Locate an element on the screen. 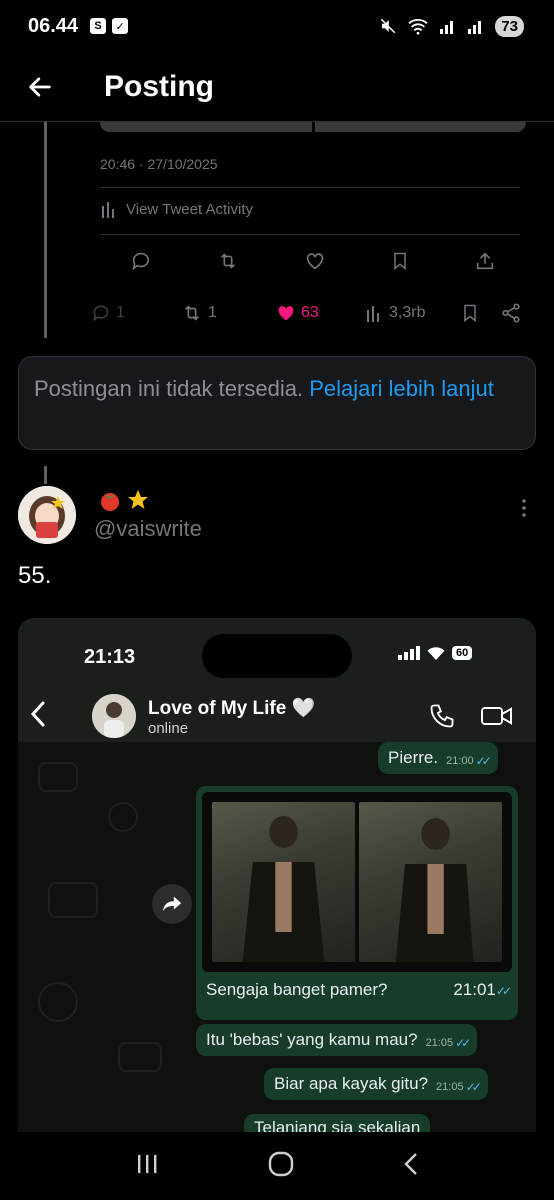 The image size is (554, 1200). share-nodes-icon is located at coordinates (511, 313).